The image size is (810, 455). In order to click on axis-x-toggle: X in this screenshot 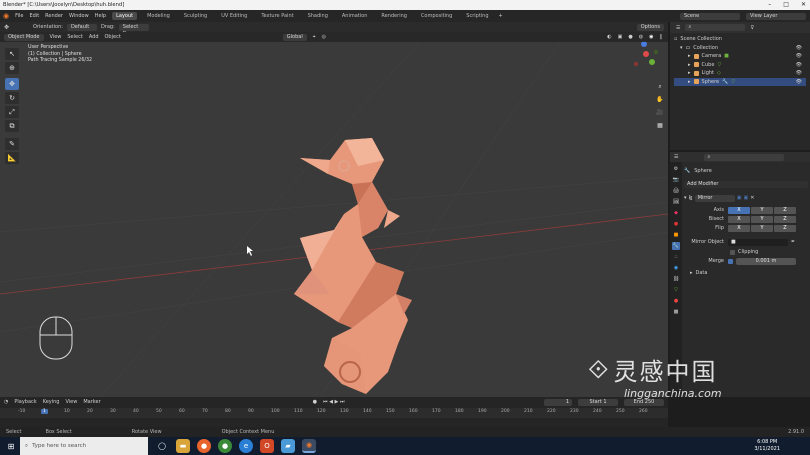, I will do `click(739, 210)`.